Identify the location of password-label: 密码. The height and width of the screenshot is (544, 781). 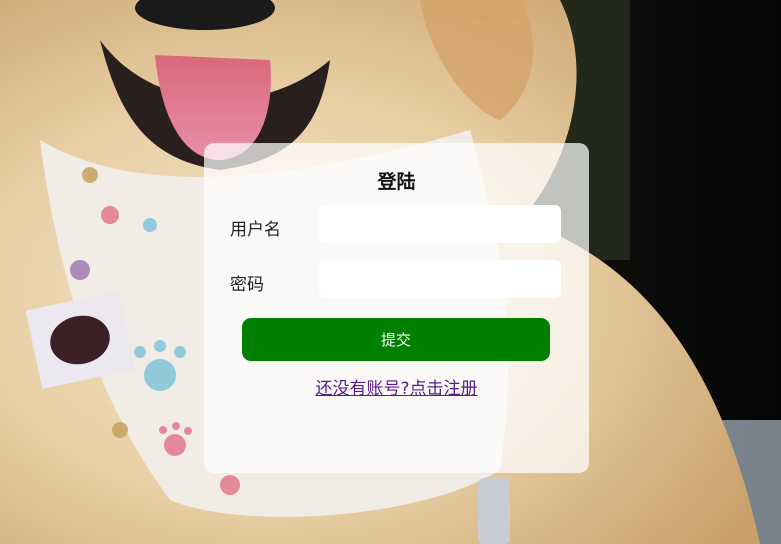
(247, 285).